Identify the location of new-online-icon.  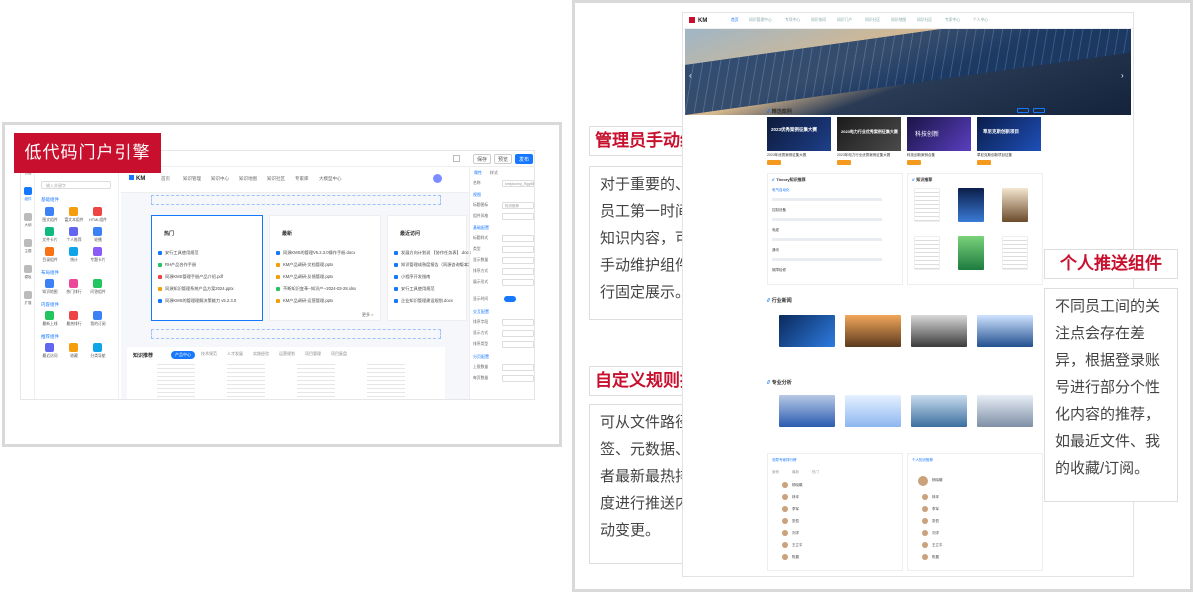
(49, 315).